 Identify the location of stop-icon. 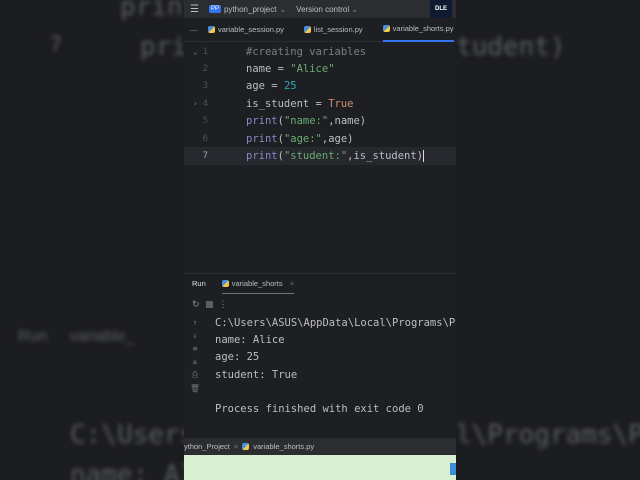
(209, 304).